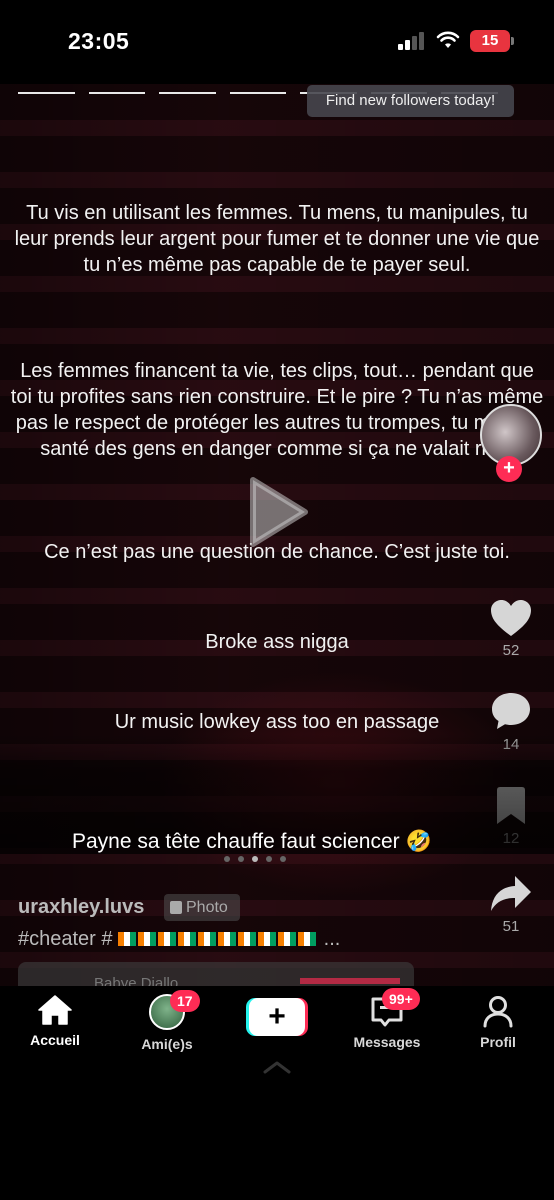 This screenshot has width=554, height=1200. Describe the element at coordinates (412, 41) in the screenshot. I see `cellular-signal-icon` at that location.